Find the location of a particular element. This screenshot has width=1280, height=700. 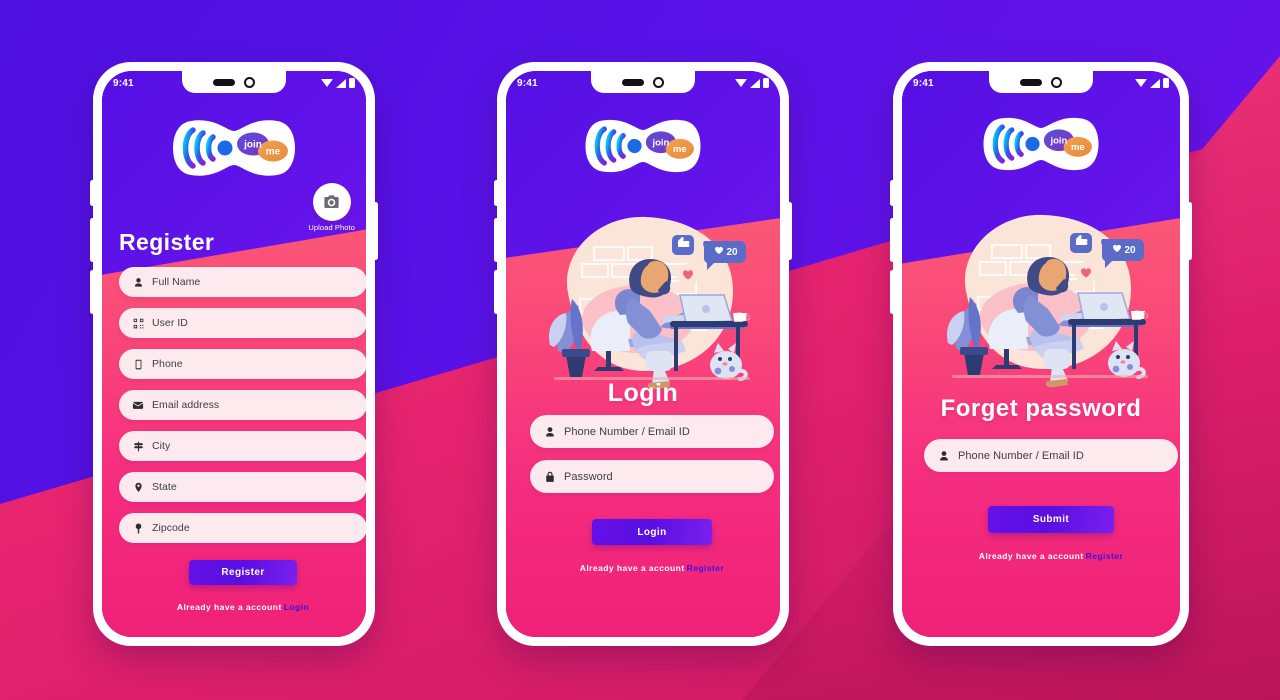

location-pin-icon is located at coordinates (138, 528).